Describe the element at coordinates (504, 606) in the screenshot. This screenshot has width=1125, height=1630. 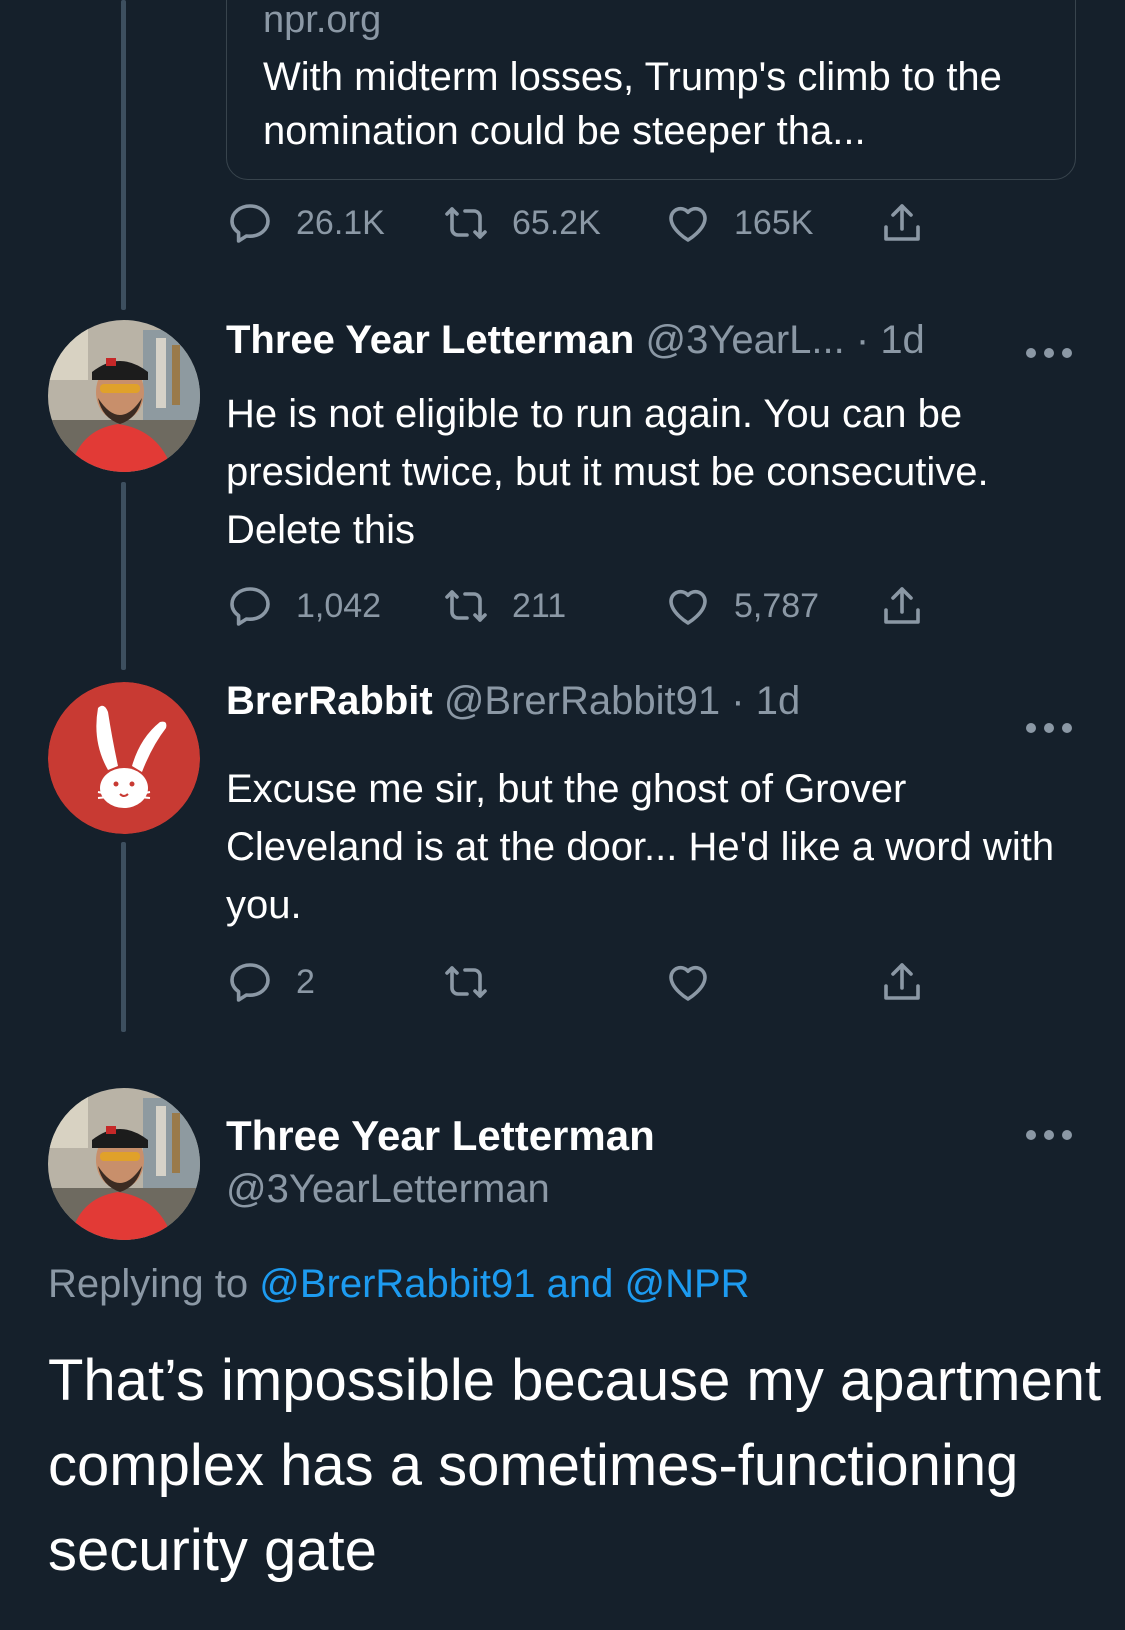
I see `retweet-button: 211` at that location.